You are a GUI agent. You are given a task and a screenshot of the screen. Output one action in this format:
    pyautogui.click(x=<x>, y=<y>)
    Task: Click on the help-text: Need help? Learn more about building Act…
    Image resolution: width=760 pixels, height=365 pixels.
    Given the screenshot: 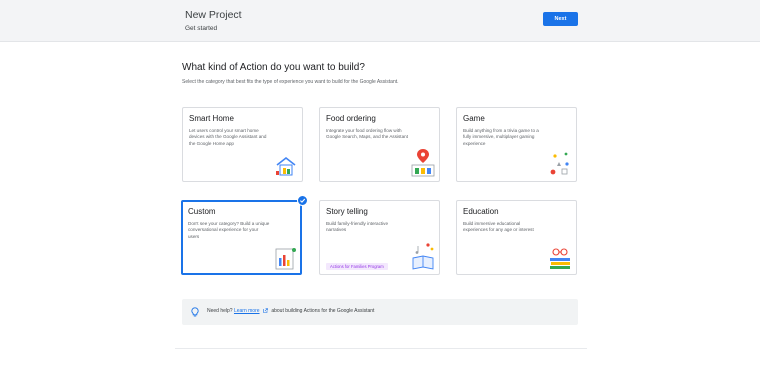 What is the action you would take?
    pyautogui.click(x=290, y=311)
    